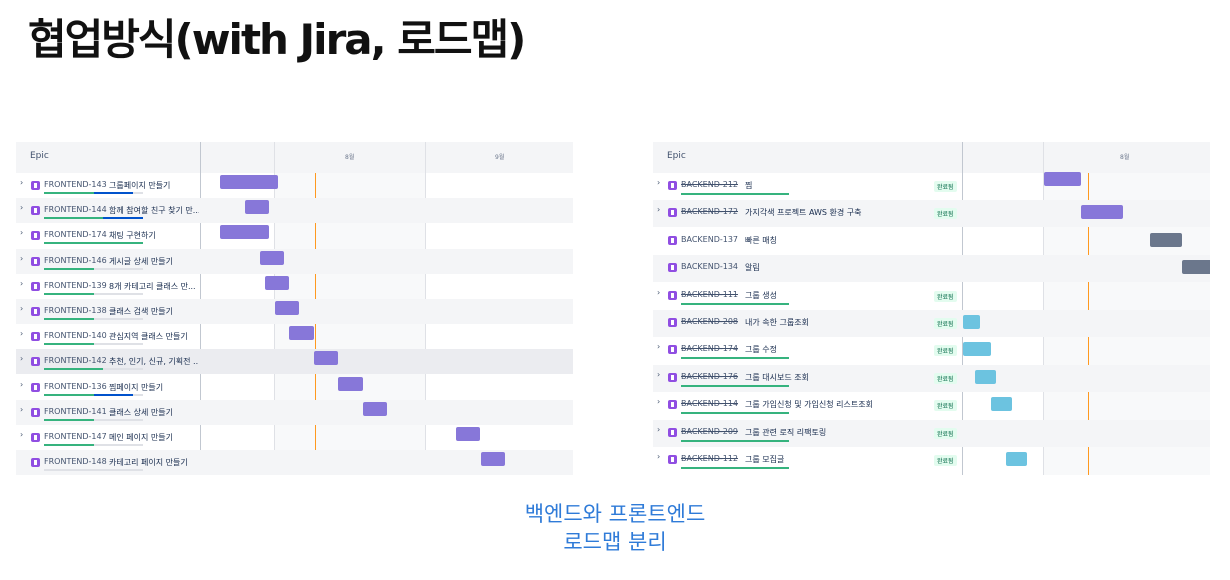  Describe the element at coordinates (809, 404) in the screenshot. I see `issue-summary: 그룹 가입신청 및 가입신청 리스트조회` at that location.